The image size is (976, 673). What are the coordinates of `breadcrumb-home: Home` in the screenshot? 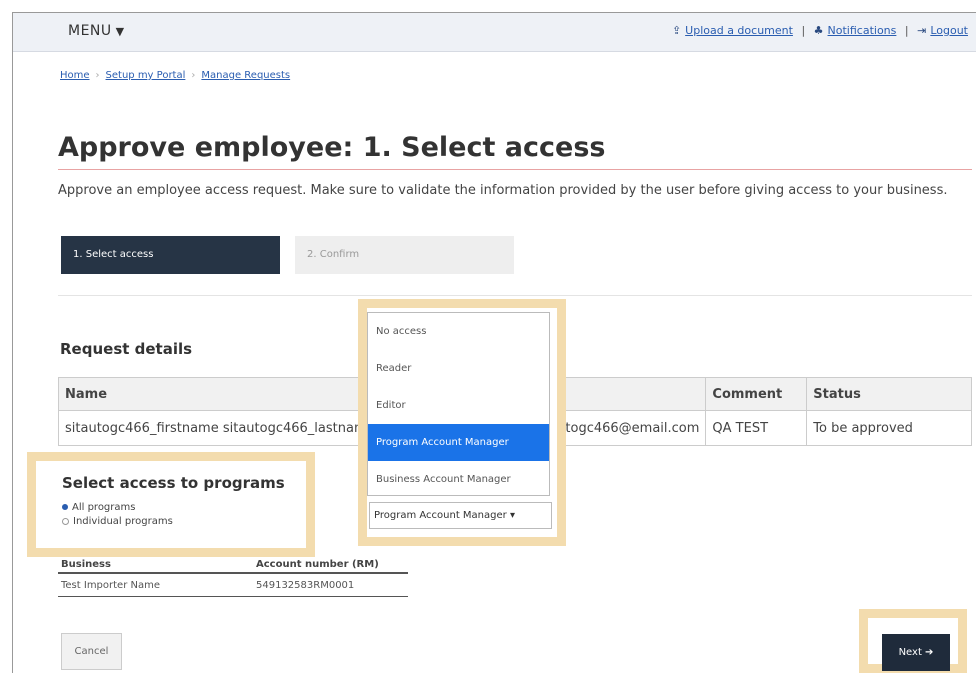 It's located at (75, 75).